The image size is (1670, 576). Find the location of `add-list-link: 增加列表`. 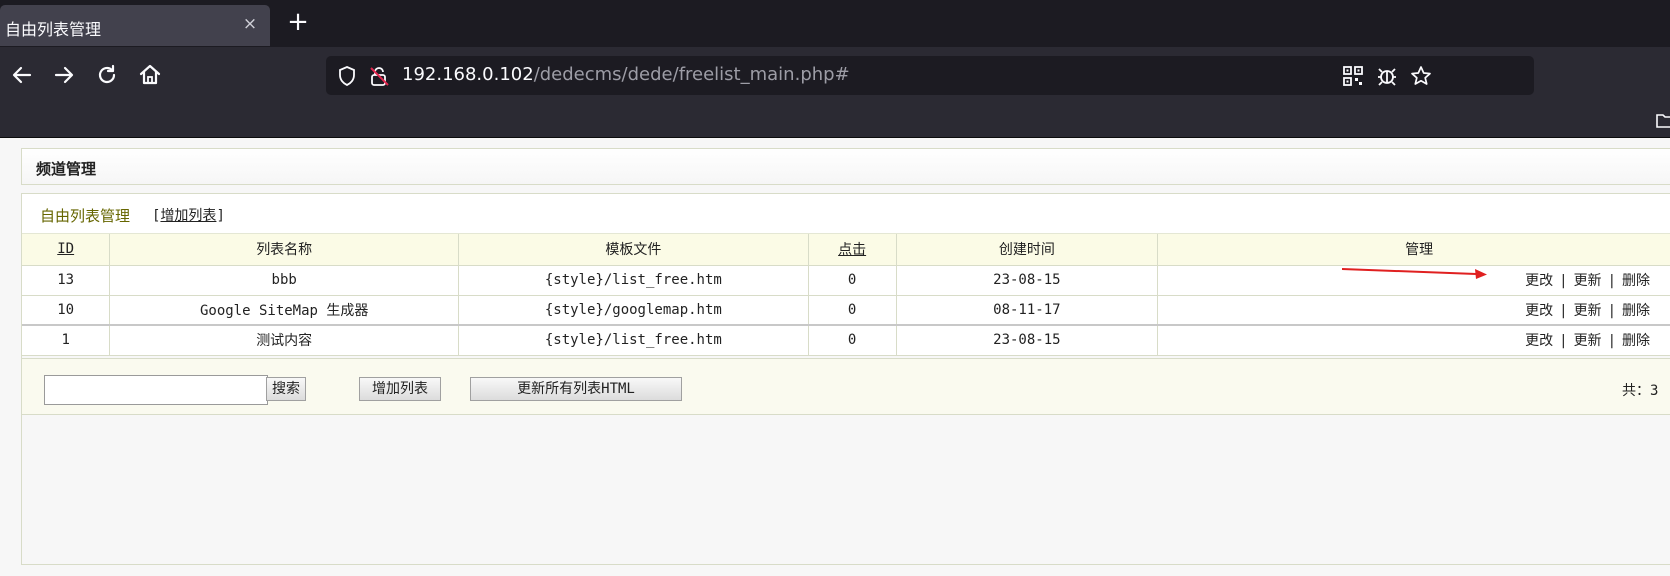

add-list-link: 增加列表 is located at coordinates (188, 216).